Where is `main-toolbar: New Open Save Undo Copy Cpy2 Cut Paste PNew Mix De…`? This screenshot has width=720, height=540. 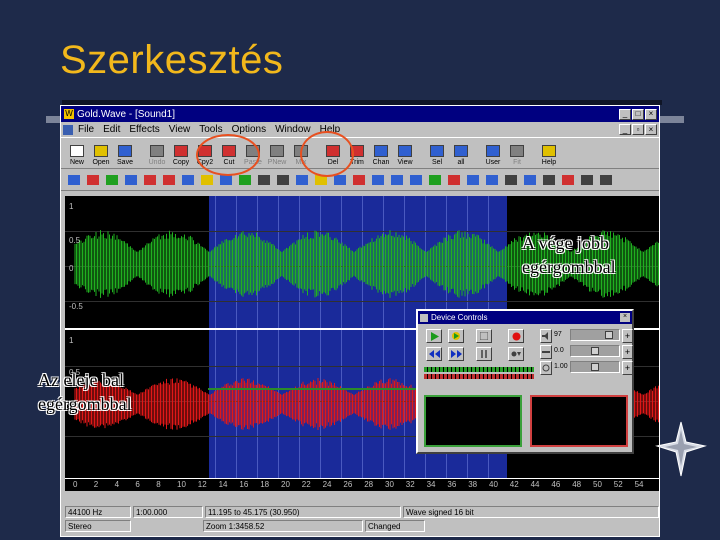 main-toolbar: New Open Save Undo Copy Cpy2 Cut Paste PNew Mix De… is located at coordinates (360, 153).